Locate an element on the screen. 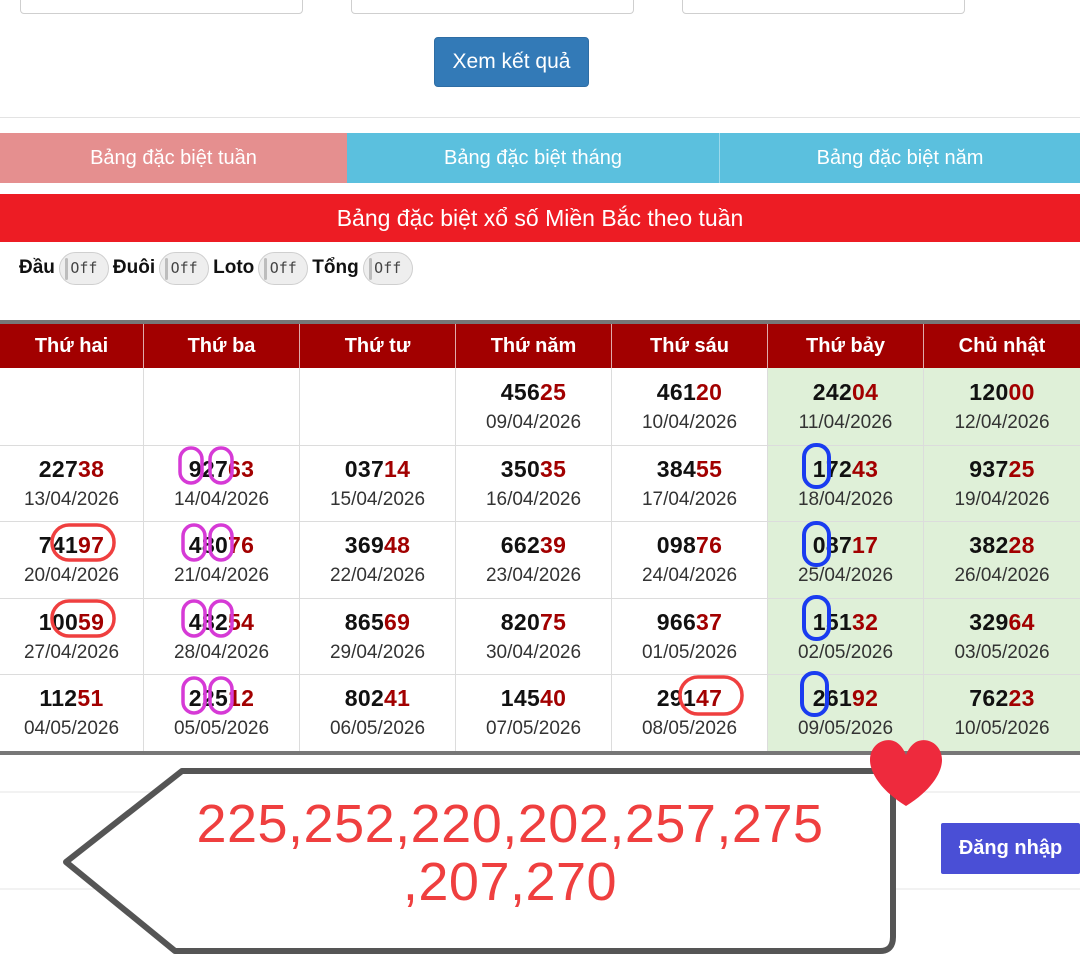  column-header: Thứ sáu is located at coordinates (690, 346).